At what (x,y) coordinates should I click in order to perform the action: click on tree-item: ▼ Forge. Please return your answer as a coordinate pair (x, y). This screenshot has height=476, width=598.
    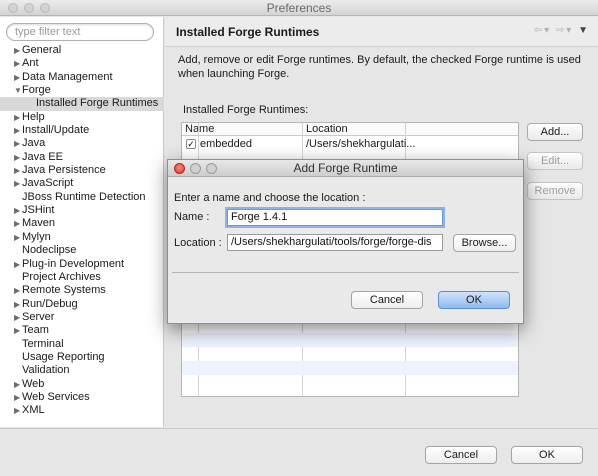
    Looking at the image, I should click on (82, 90).